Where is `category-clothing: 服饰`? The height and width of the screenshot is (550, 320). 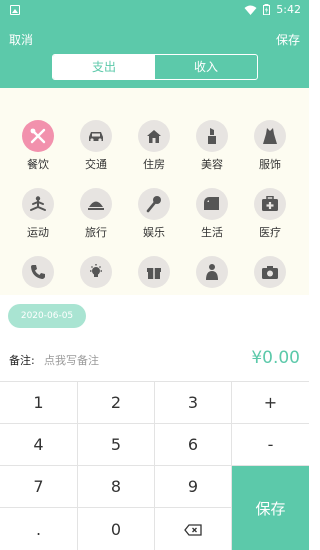 category-clothing: 服饰 is located at coordinates (270, 146).